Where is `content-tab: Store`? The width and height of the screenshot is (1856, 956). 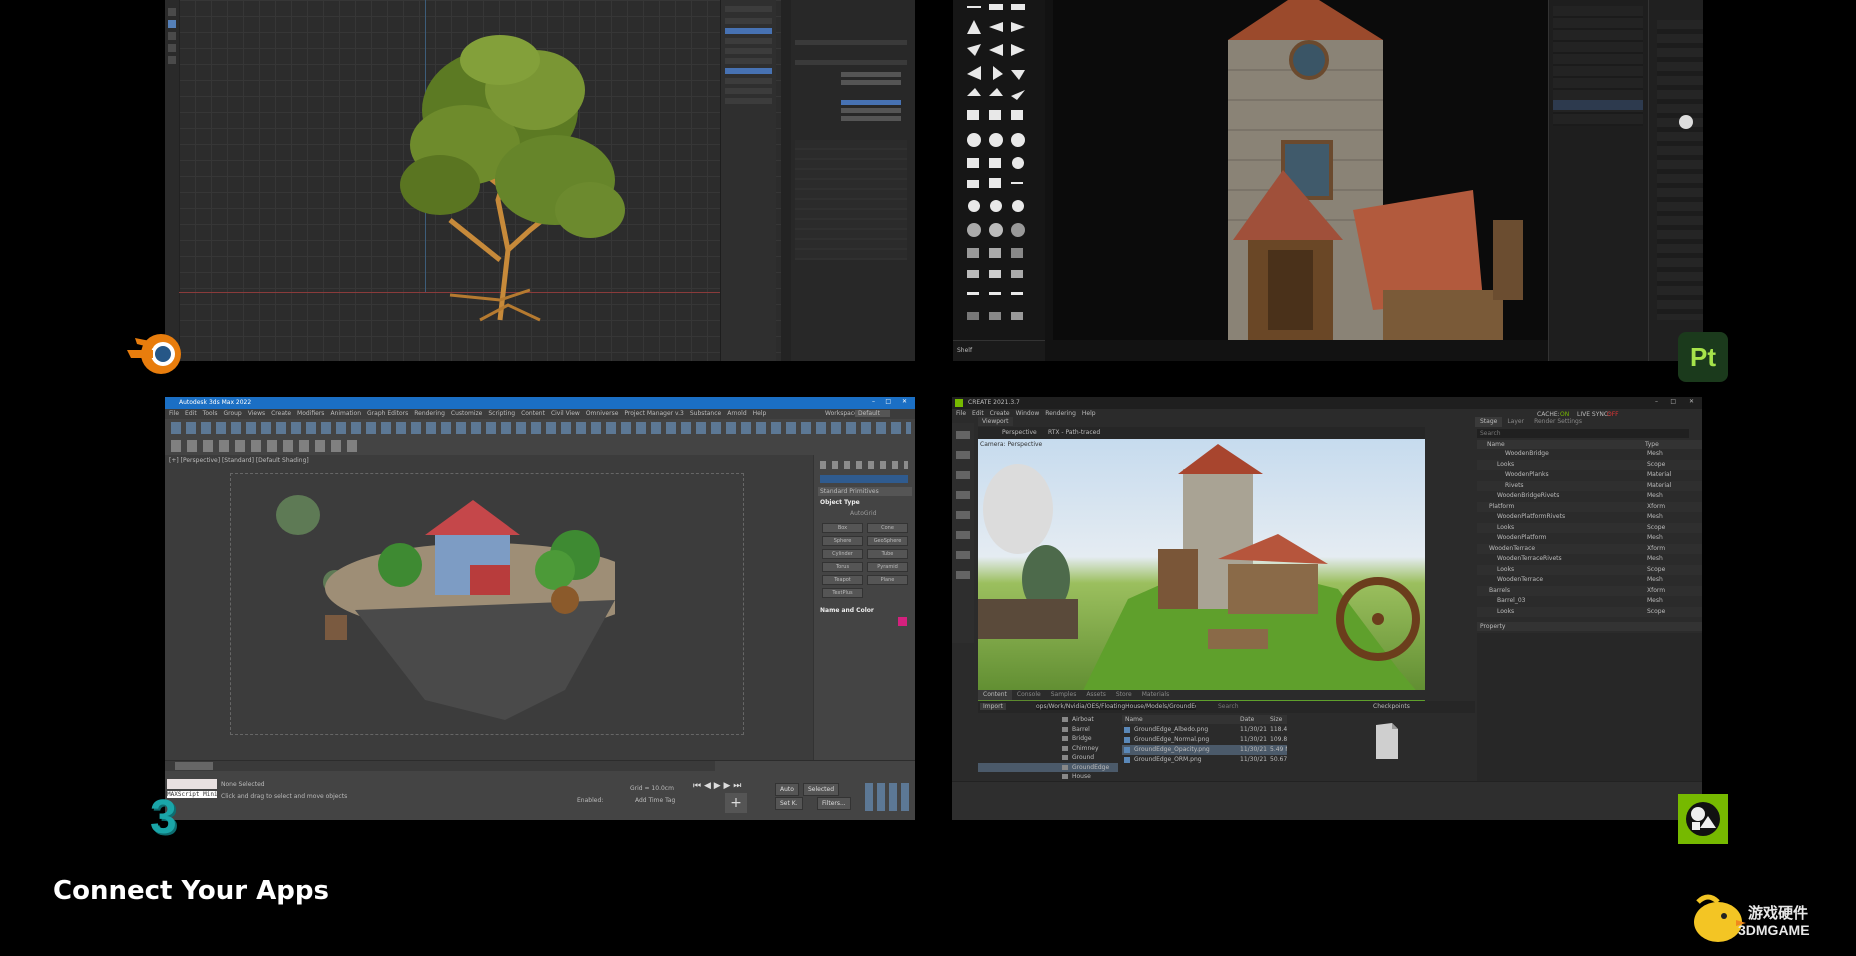
content-tab: Store is located at coordinates (1124, 695).